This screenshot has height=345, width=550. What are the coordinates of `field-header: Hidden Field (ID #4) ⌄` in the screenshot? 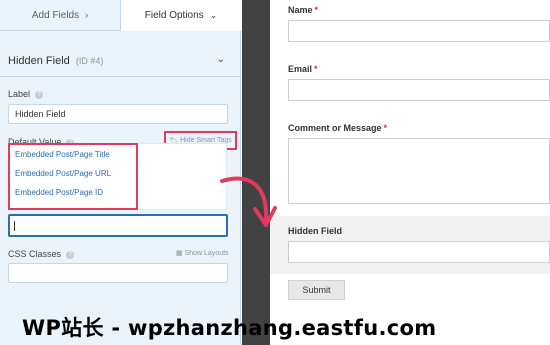 It's located at (120, 60).